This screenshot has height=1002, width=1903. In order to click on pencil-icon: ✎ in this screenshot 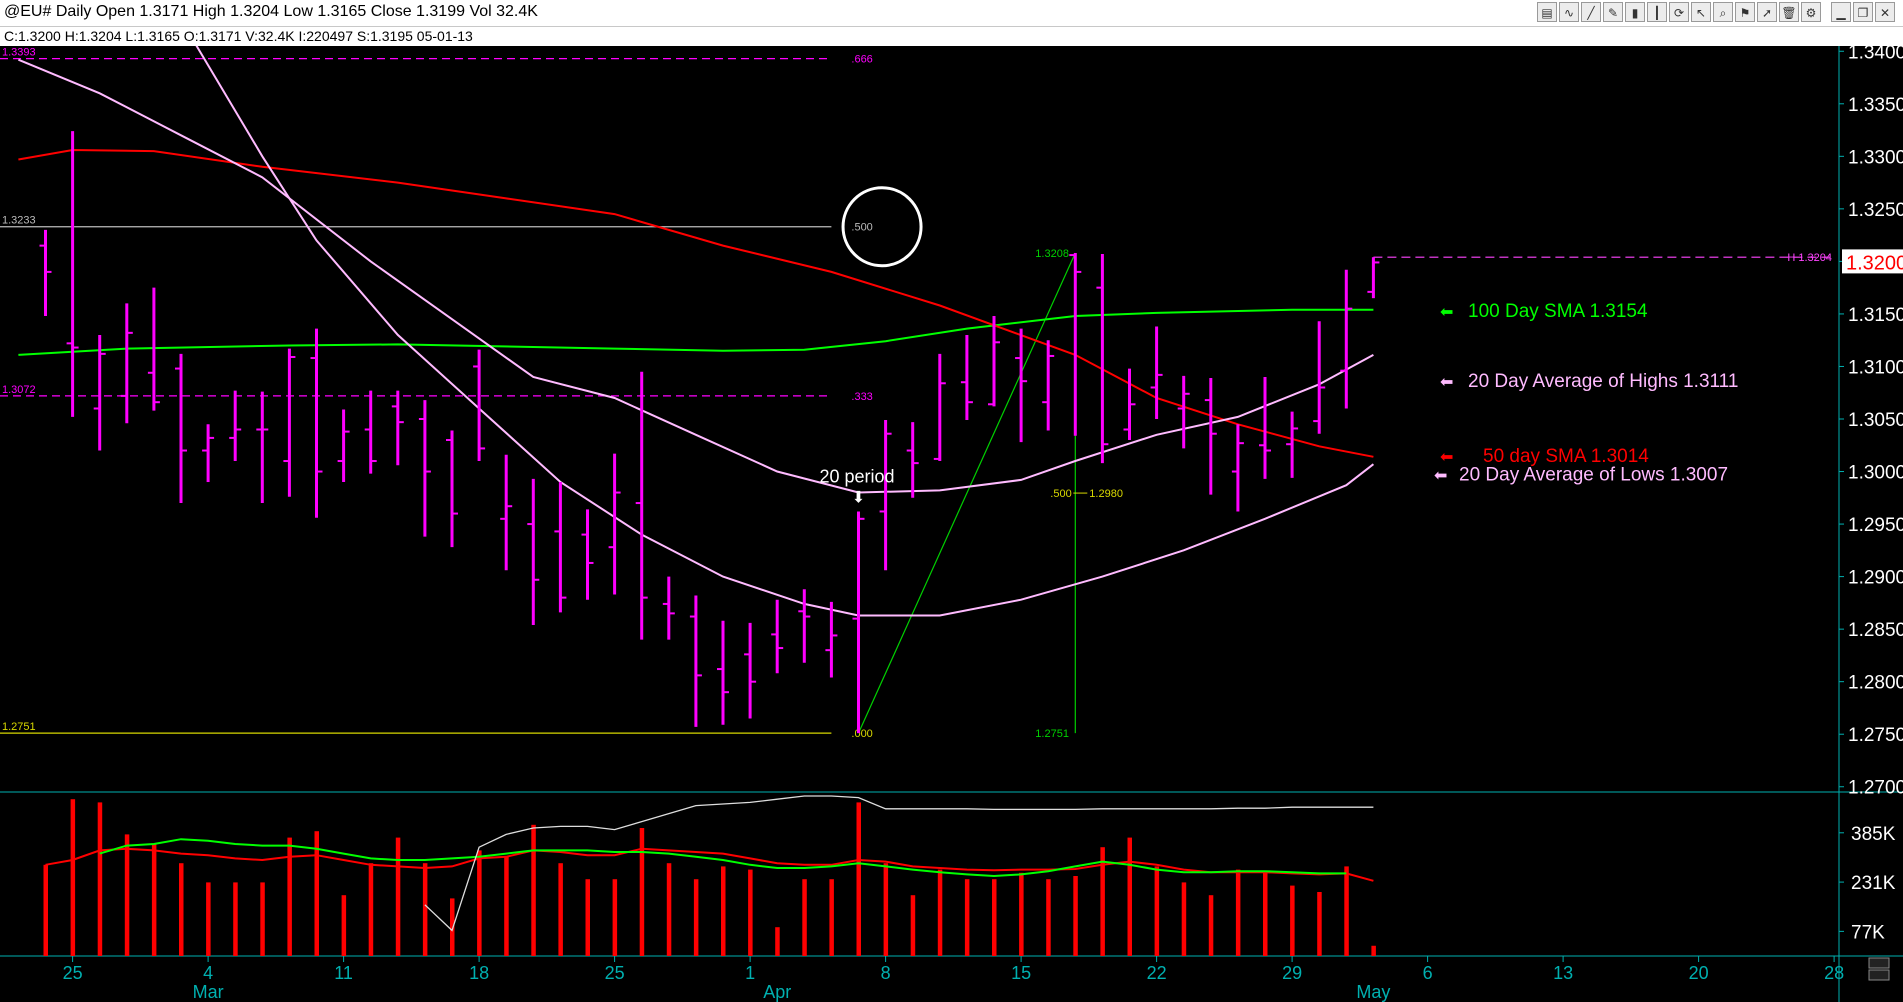, I will do `click(1613, 12)`.